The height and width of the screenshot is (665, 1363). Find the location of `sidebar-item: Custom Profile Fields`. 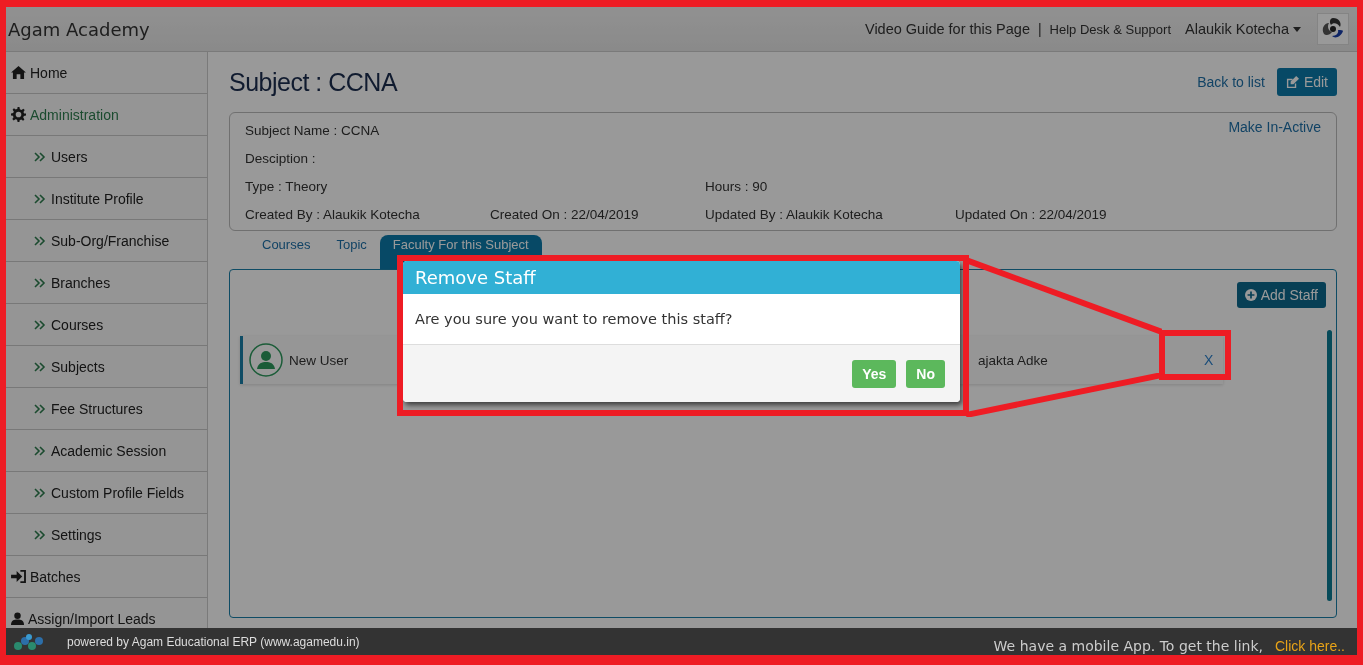

sidebar-item: Custom Profile Fields is located at coordinates (106, 493).